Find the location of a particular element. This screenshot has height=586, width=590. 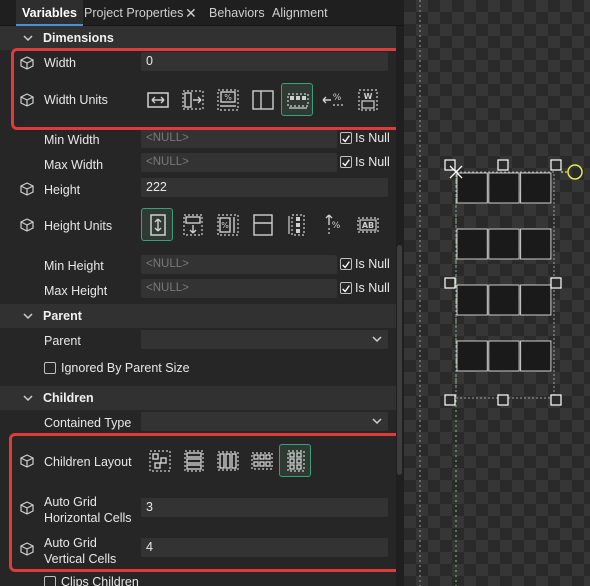

max-width-input: <NULL> is located at coordinates (239, 162).